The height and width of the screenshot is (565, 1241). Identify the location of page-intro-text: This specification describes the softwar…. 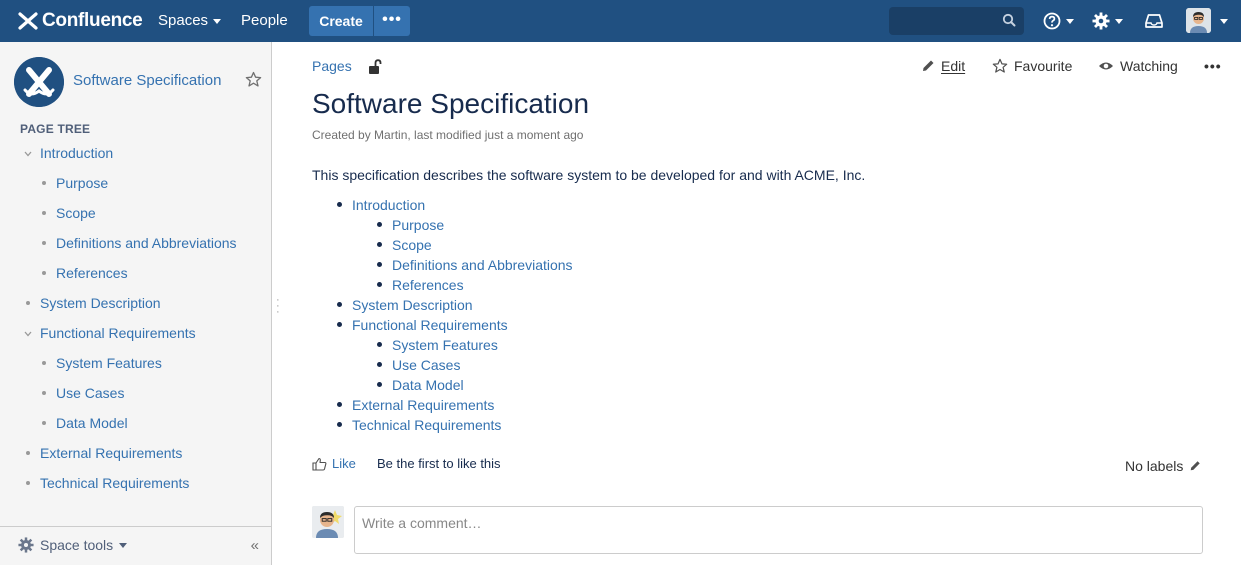
(589, 175).